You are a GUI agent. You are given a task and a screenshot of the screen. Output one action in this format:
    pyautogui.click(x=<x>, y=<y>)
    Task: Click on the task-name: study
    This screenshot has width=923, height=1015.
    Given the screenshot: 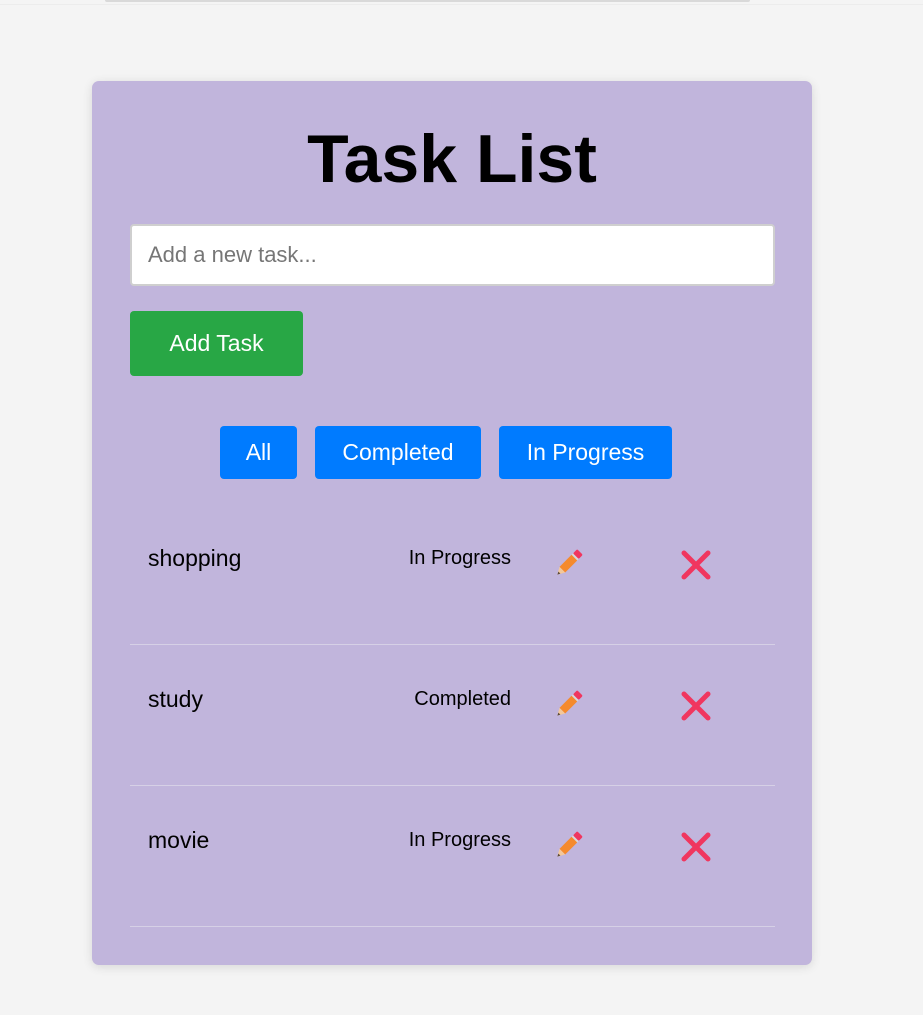 What is the action you would take?
    pyautogui.click(x=175, y=699)
    